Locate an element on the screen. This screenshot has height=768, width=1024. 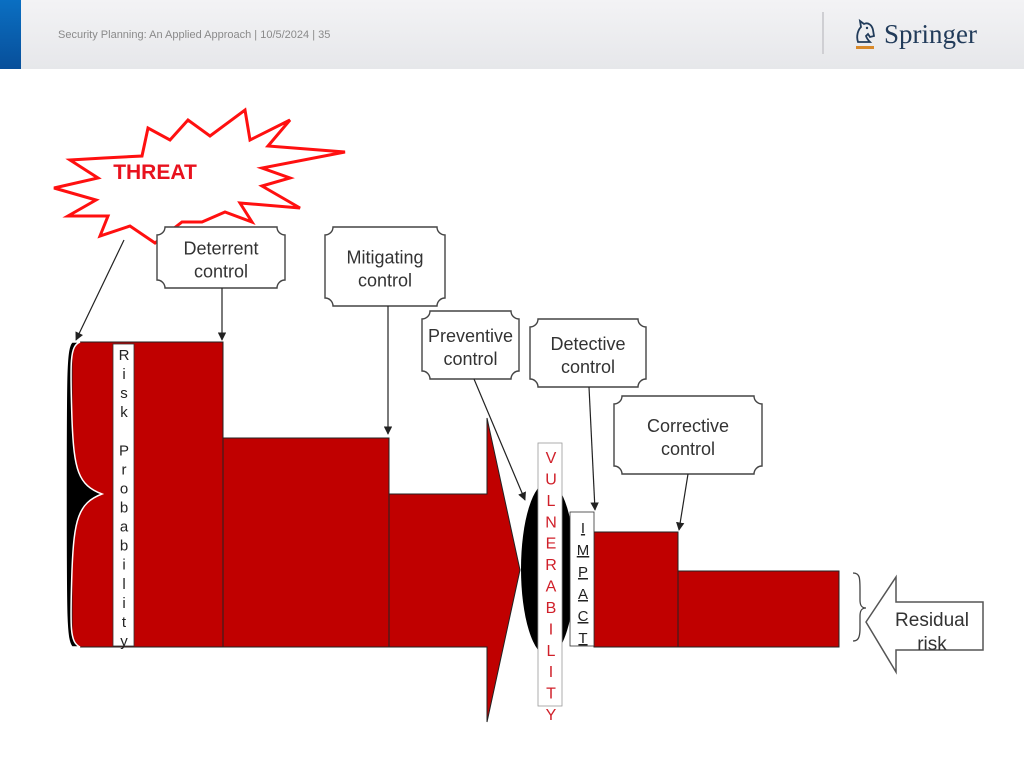
detective-control-box: Detective control is located at coordinates (588, 353).